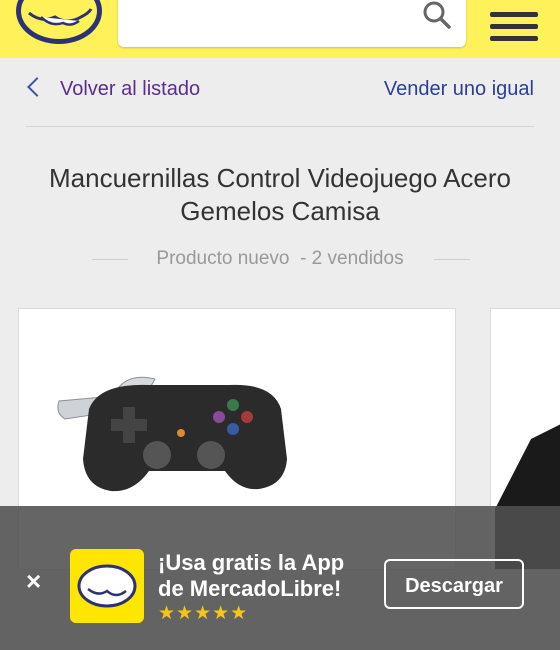  I want to click on hamburger-menu-icon, so click(514, 26).